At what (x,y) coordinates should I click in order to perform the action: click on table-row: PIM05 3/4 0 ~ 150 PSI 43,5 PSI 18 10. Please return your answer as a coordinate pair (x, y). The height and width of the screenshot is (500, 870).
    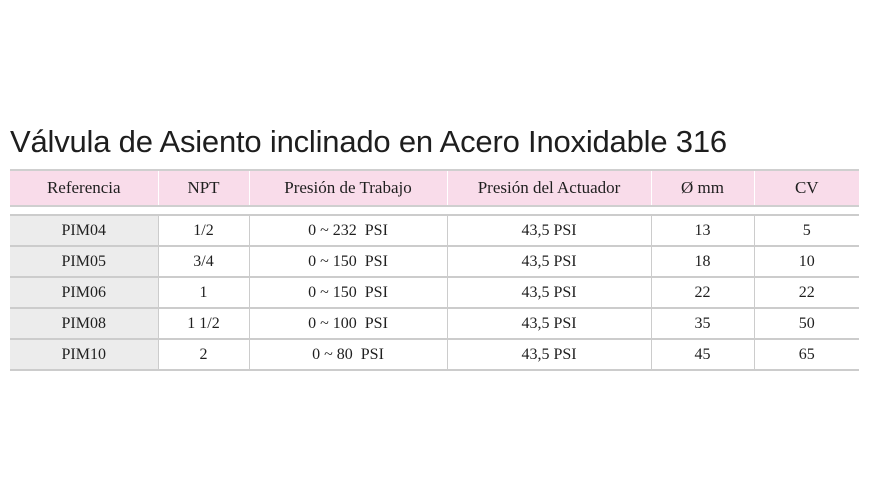
    Looking at the image, I should click on (434, 261).